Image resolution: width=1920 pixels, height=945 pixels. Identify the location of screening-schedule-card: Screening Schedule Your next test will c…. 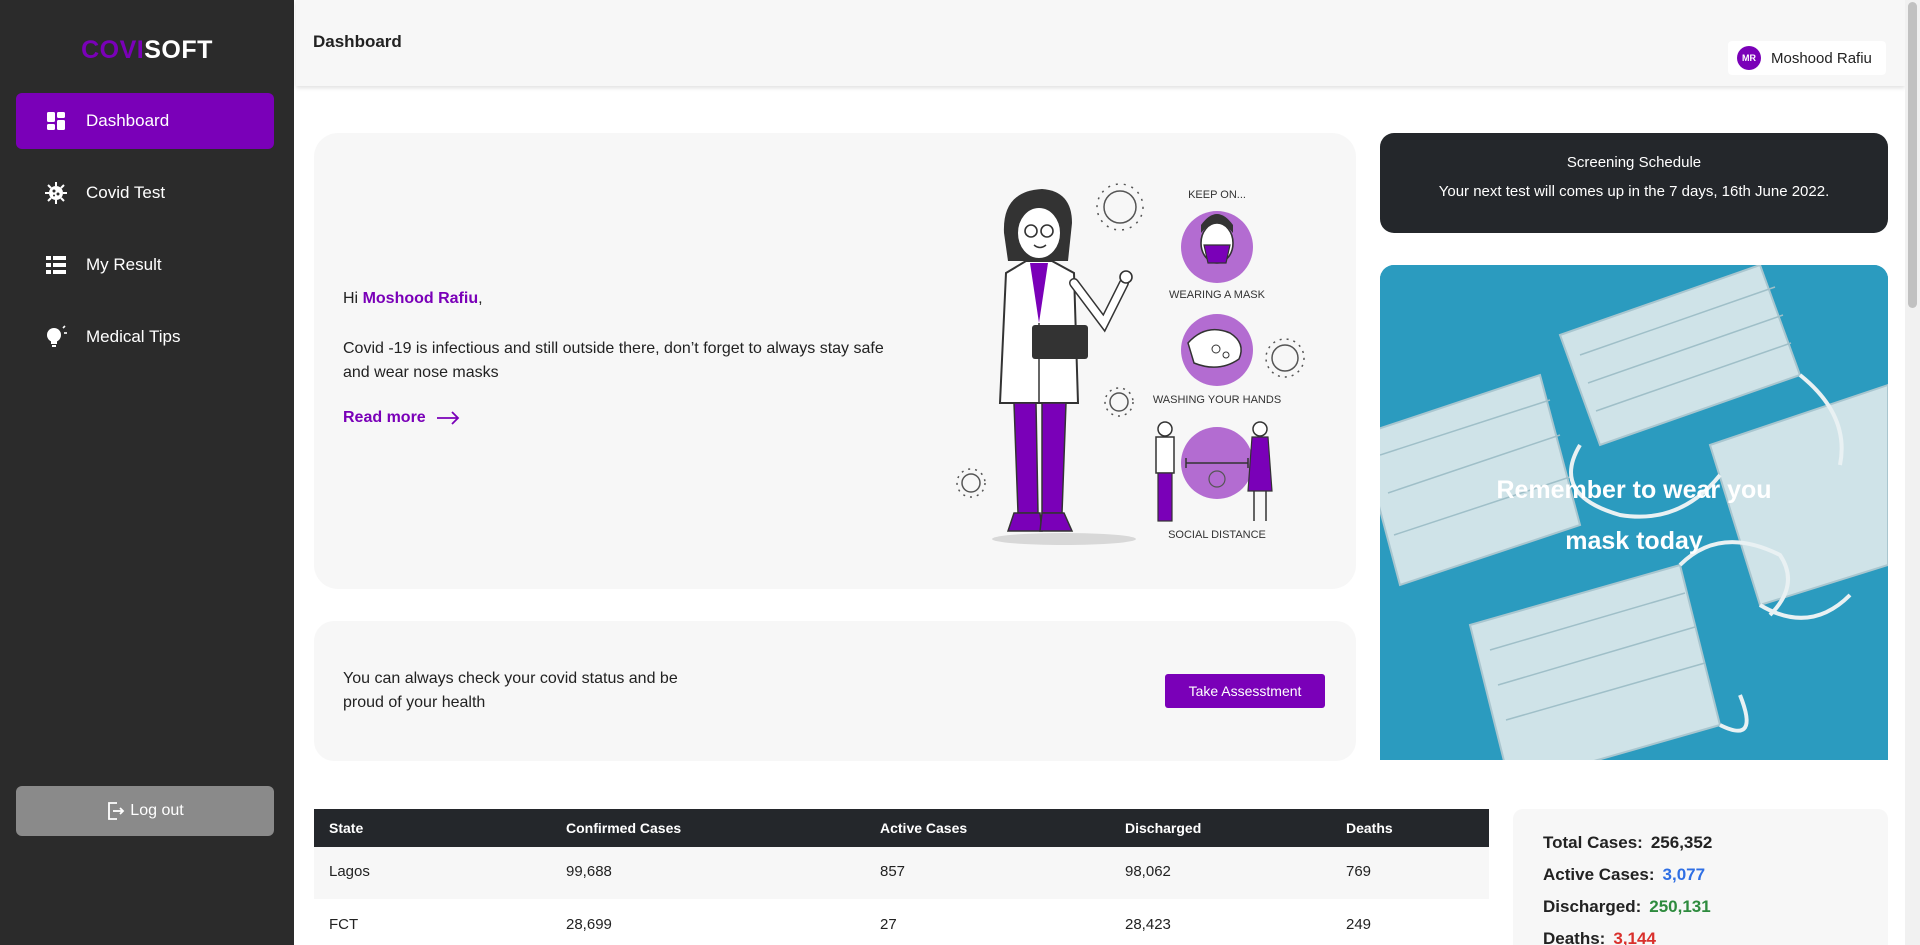
(1634, 183).